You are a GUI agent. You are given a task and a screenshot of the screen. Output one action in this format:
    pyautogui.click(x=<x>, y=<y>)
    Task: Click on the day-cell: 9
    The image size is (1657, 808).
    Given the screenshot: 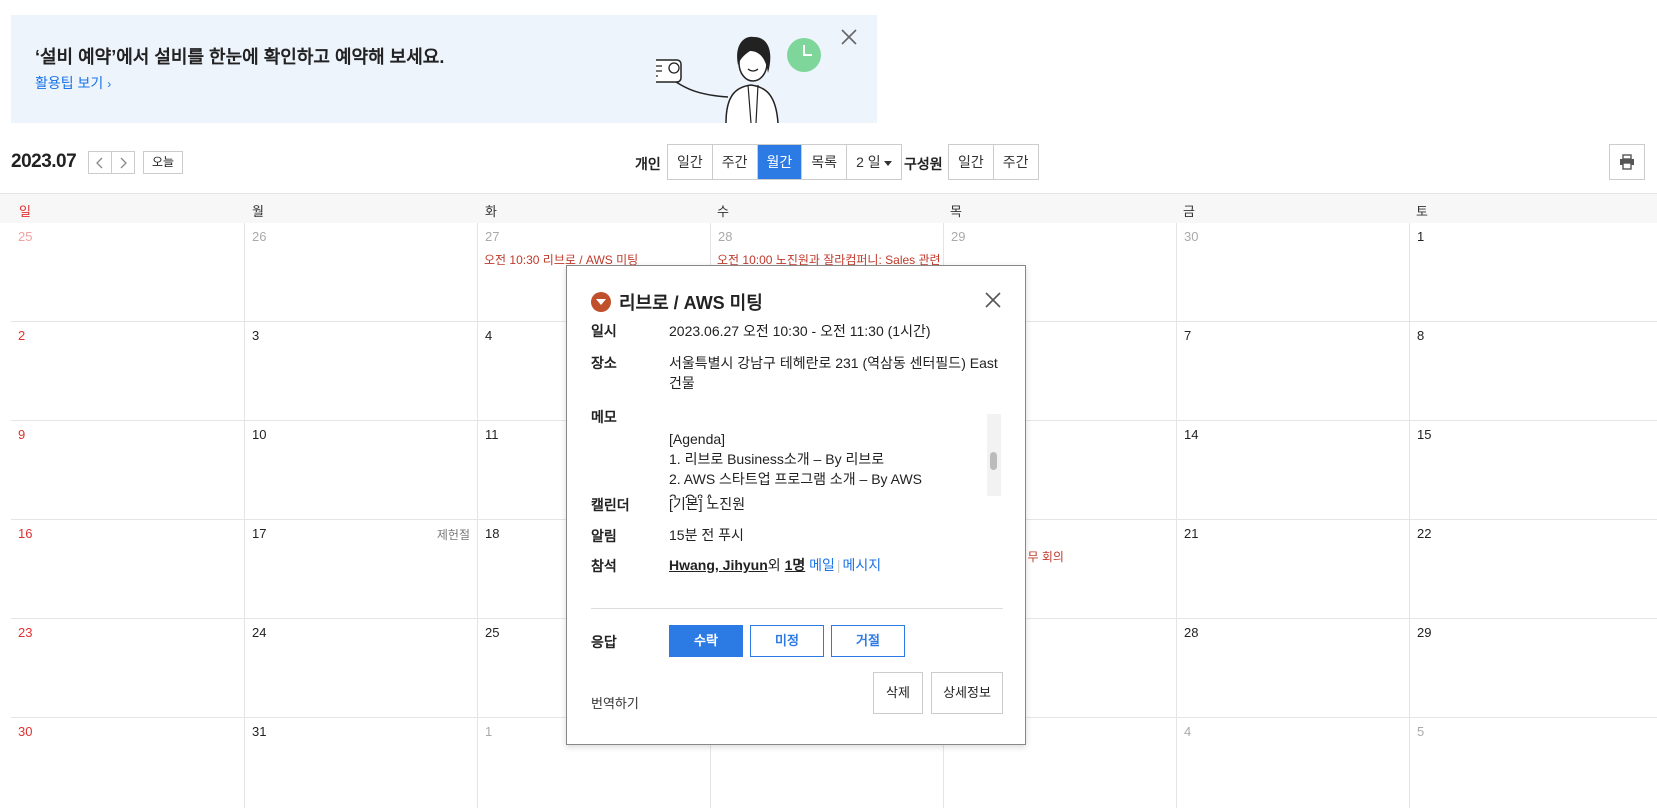 What is the action you would take?
    pyautogui.click(x=127, y=470)
    